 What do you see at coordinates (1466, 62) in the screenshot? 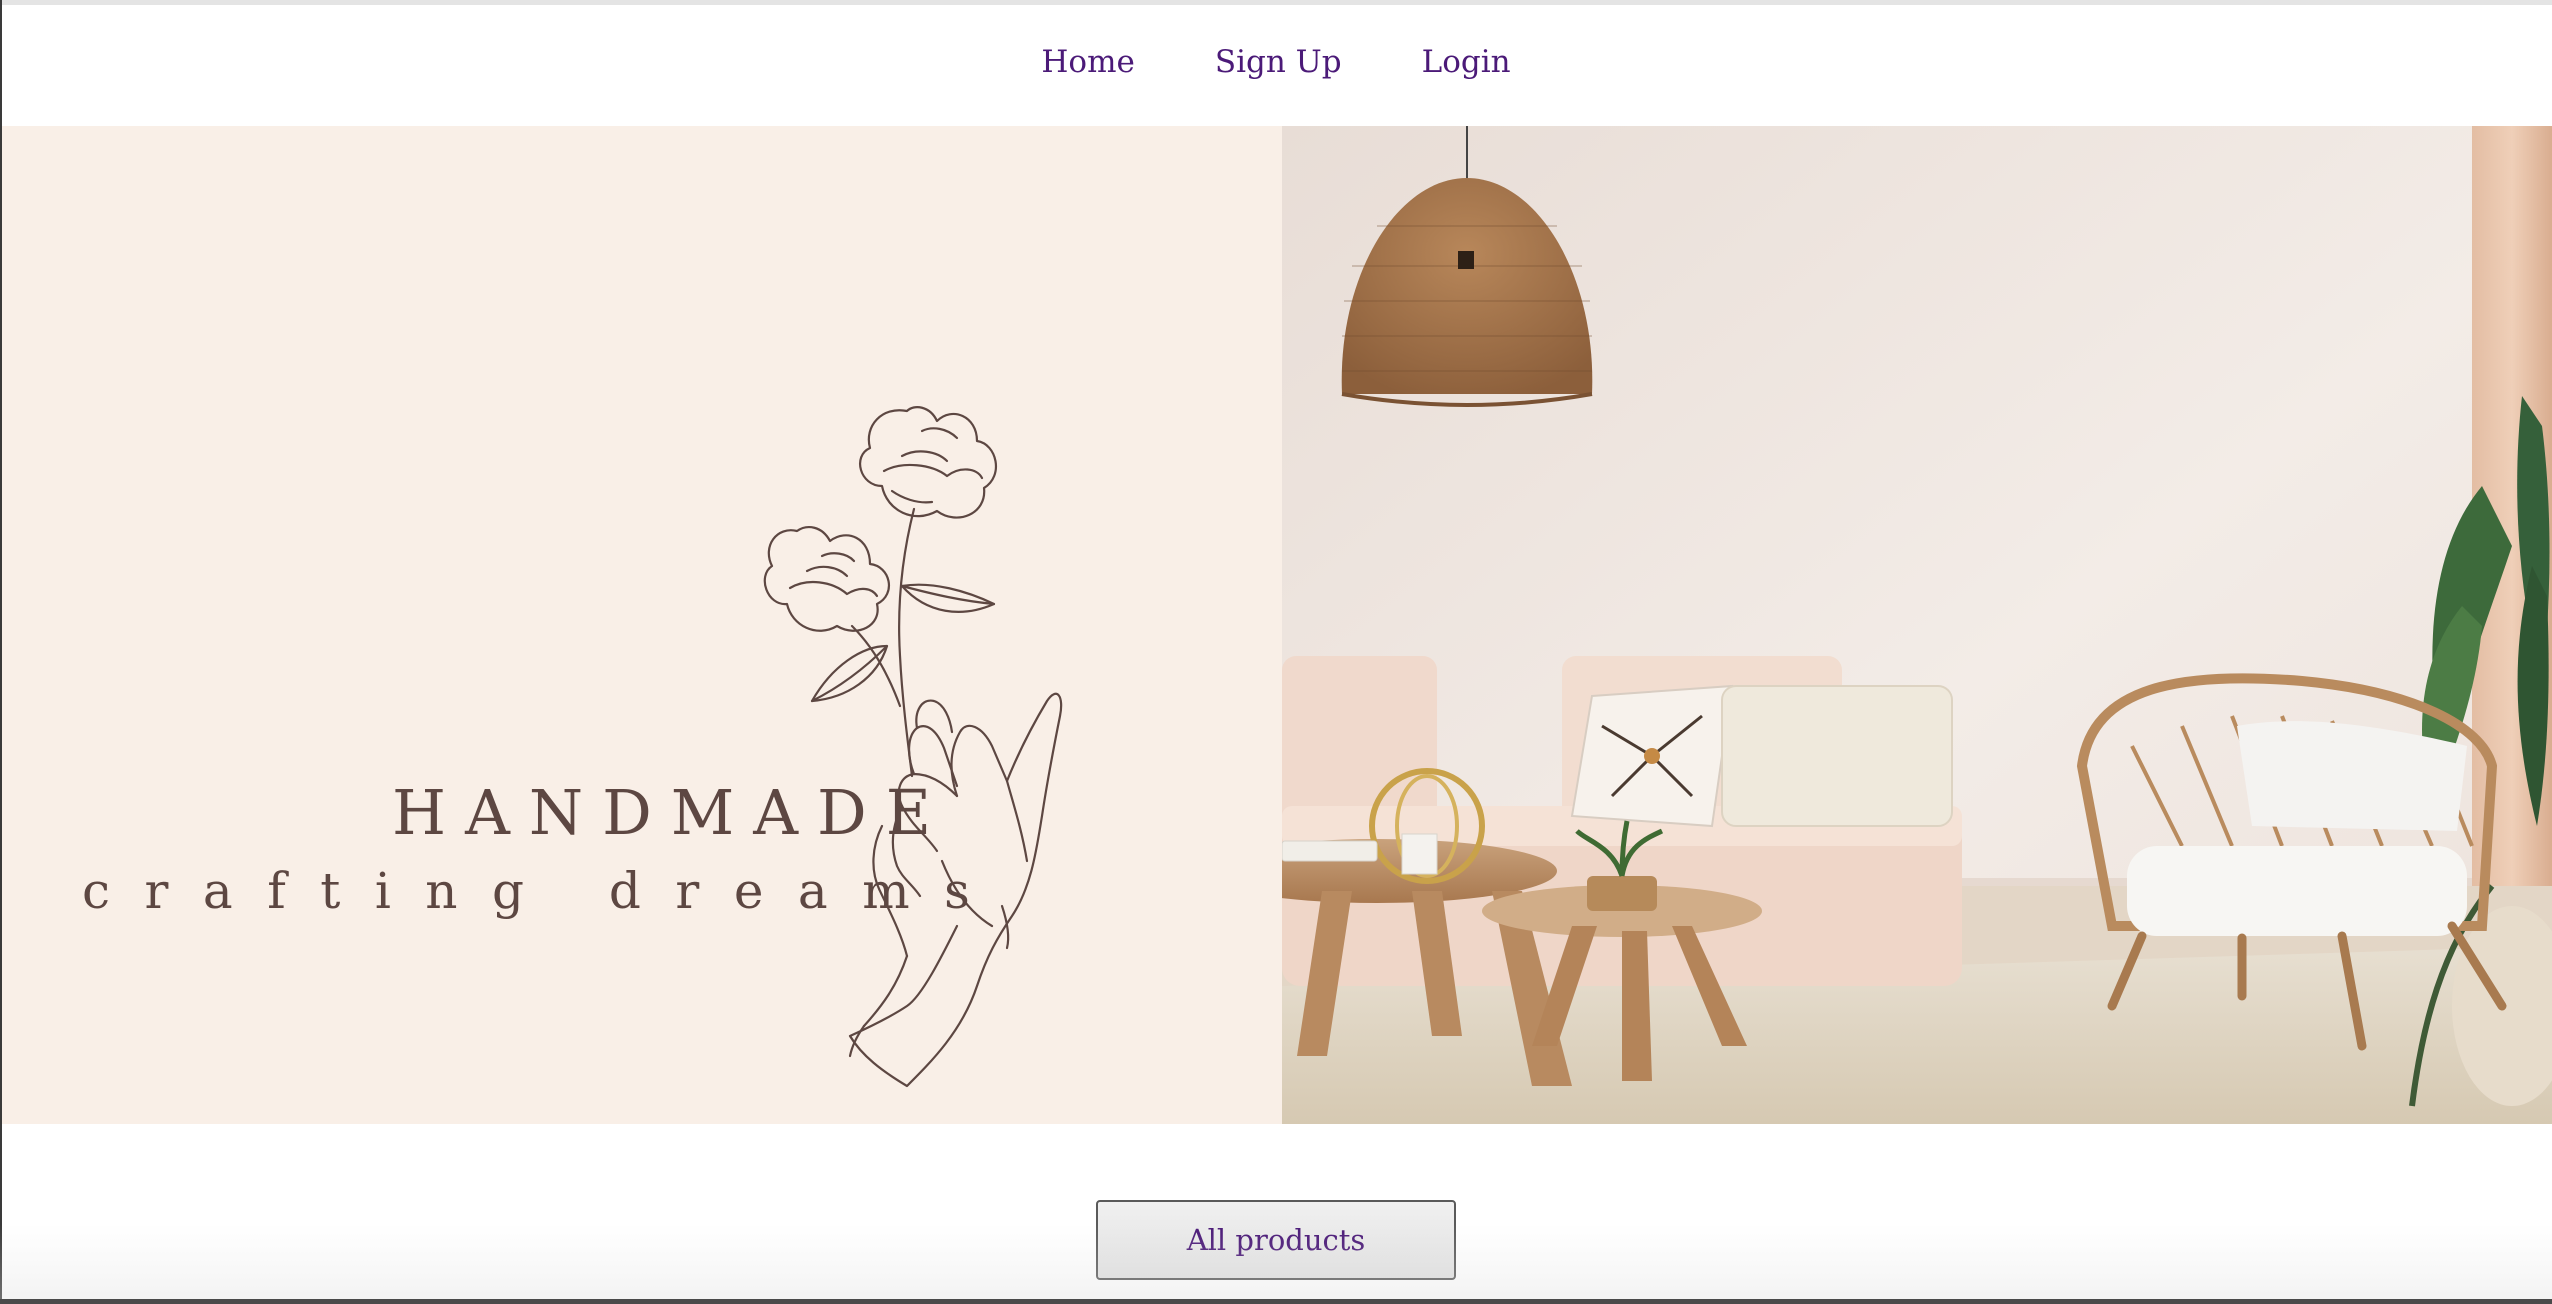
I see `nav-login-link: Login` at bounding box center [1466, 62].